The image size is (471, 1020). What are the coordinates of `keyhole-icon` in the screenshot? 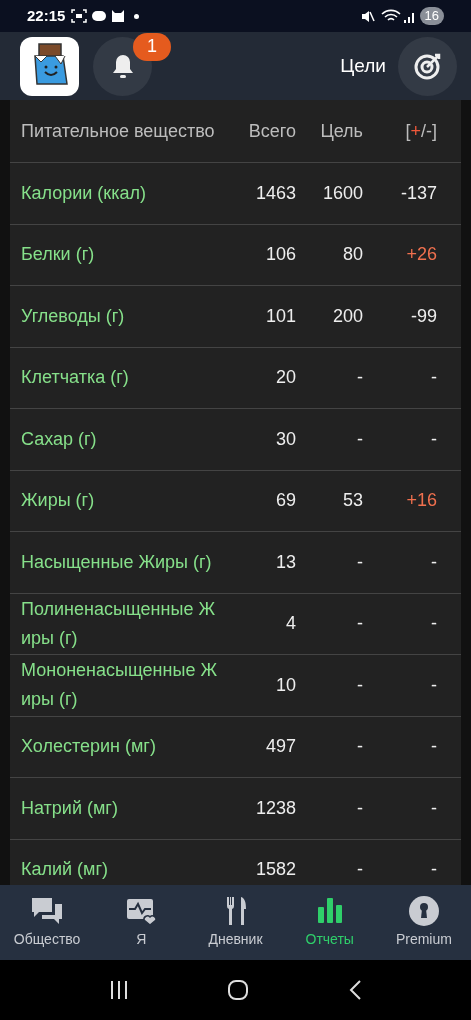 It's located at (423, 911).